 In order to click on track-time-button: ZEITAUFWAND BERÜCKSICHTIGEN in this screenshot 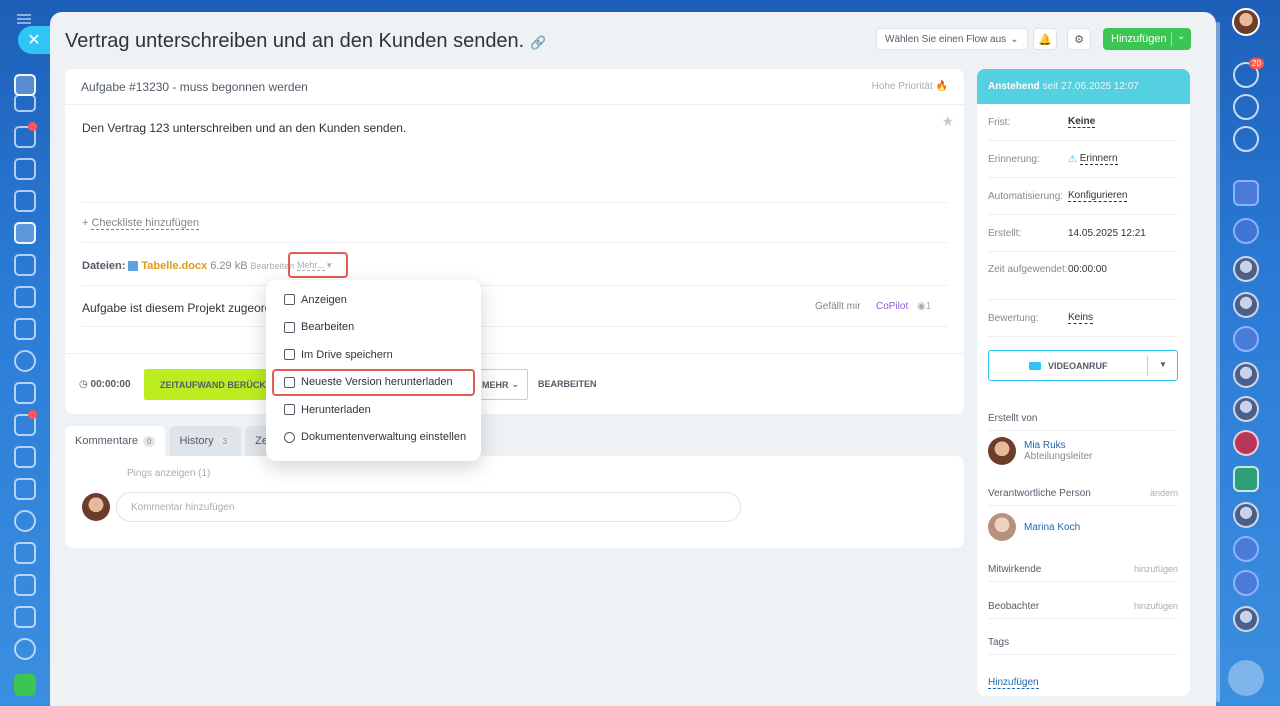, I will do `click(211, 384)`.